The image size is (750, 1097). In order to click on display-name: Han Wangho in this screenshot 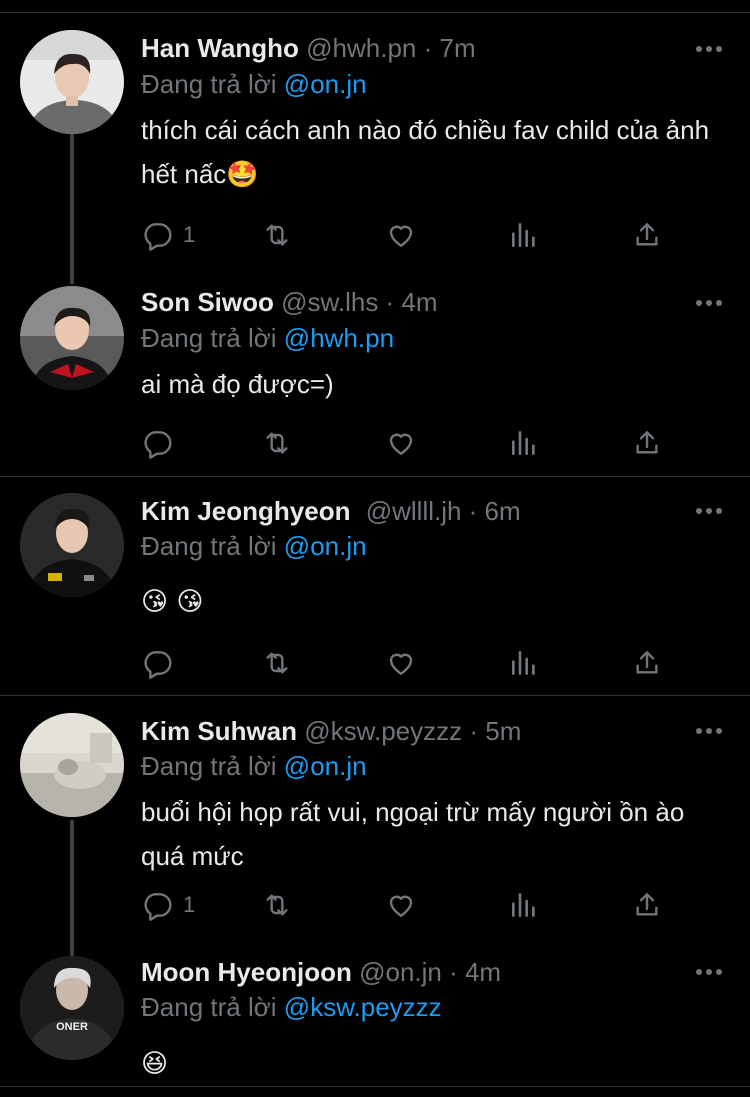, I will do `click(220, 48)`.